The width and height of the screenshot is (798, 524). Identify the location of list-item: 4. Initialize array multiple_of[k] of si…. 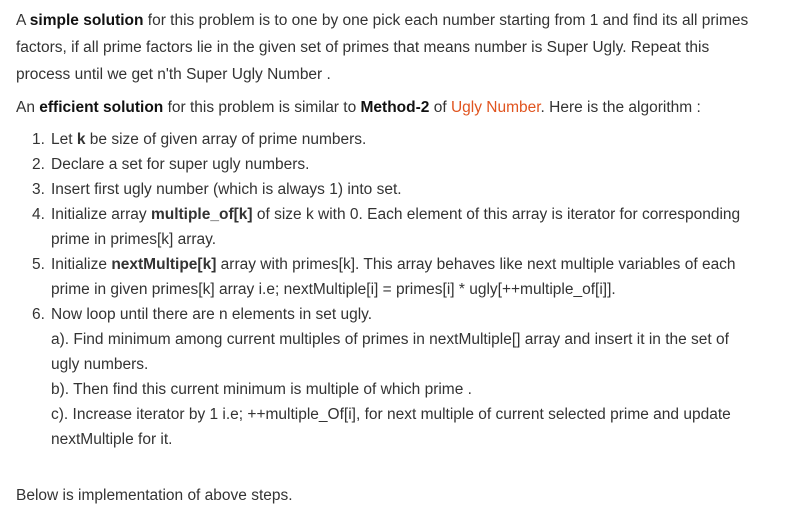
(407, 227).